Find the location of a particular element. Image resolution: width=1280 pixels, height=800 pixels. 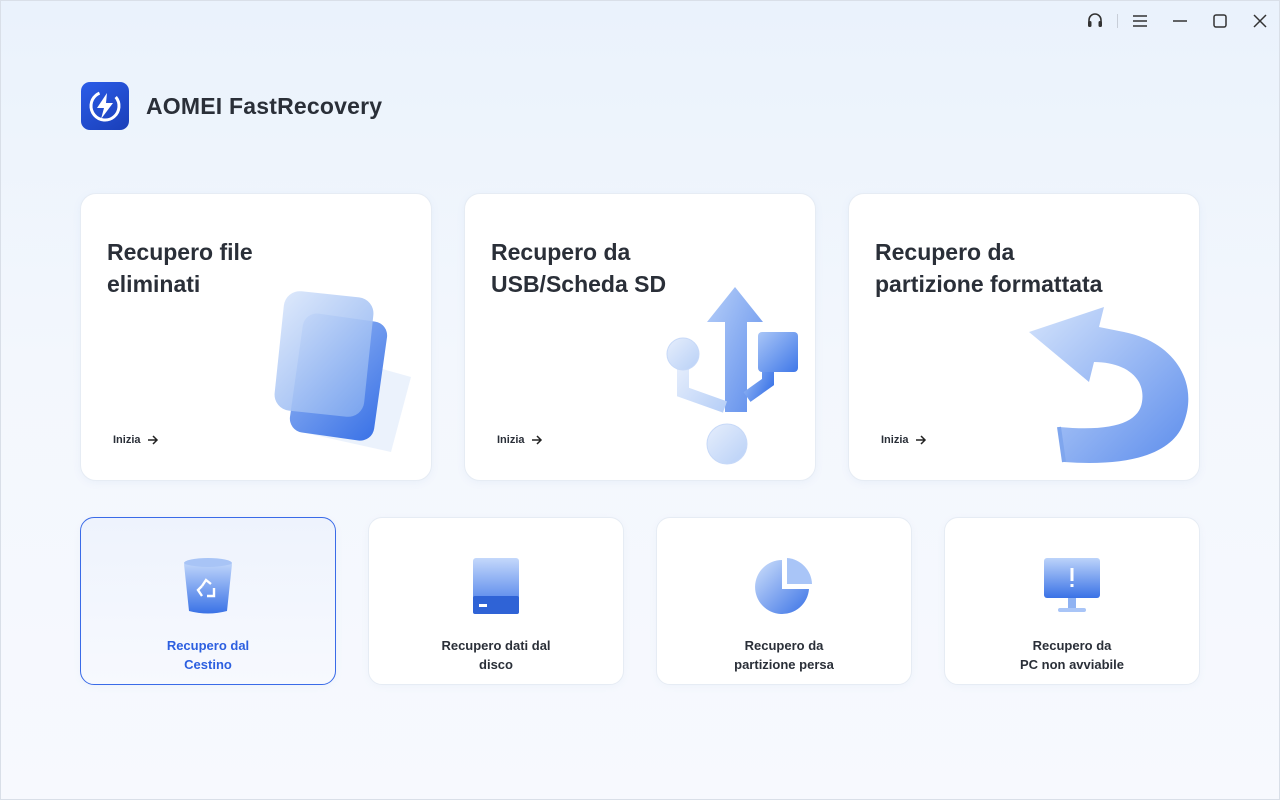

monitor-warning-icon is located at coordinates (1072, 585).